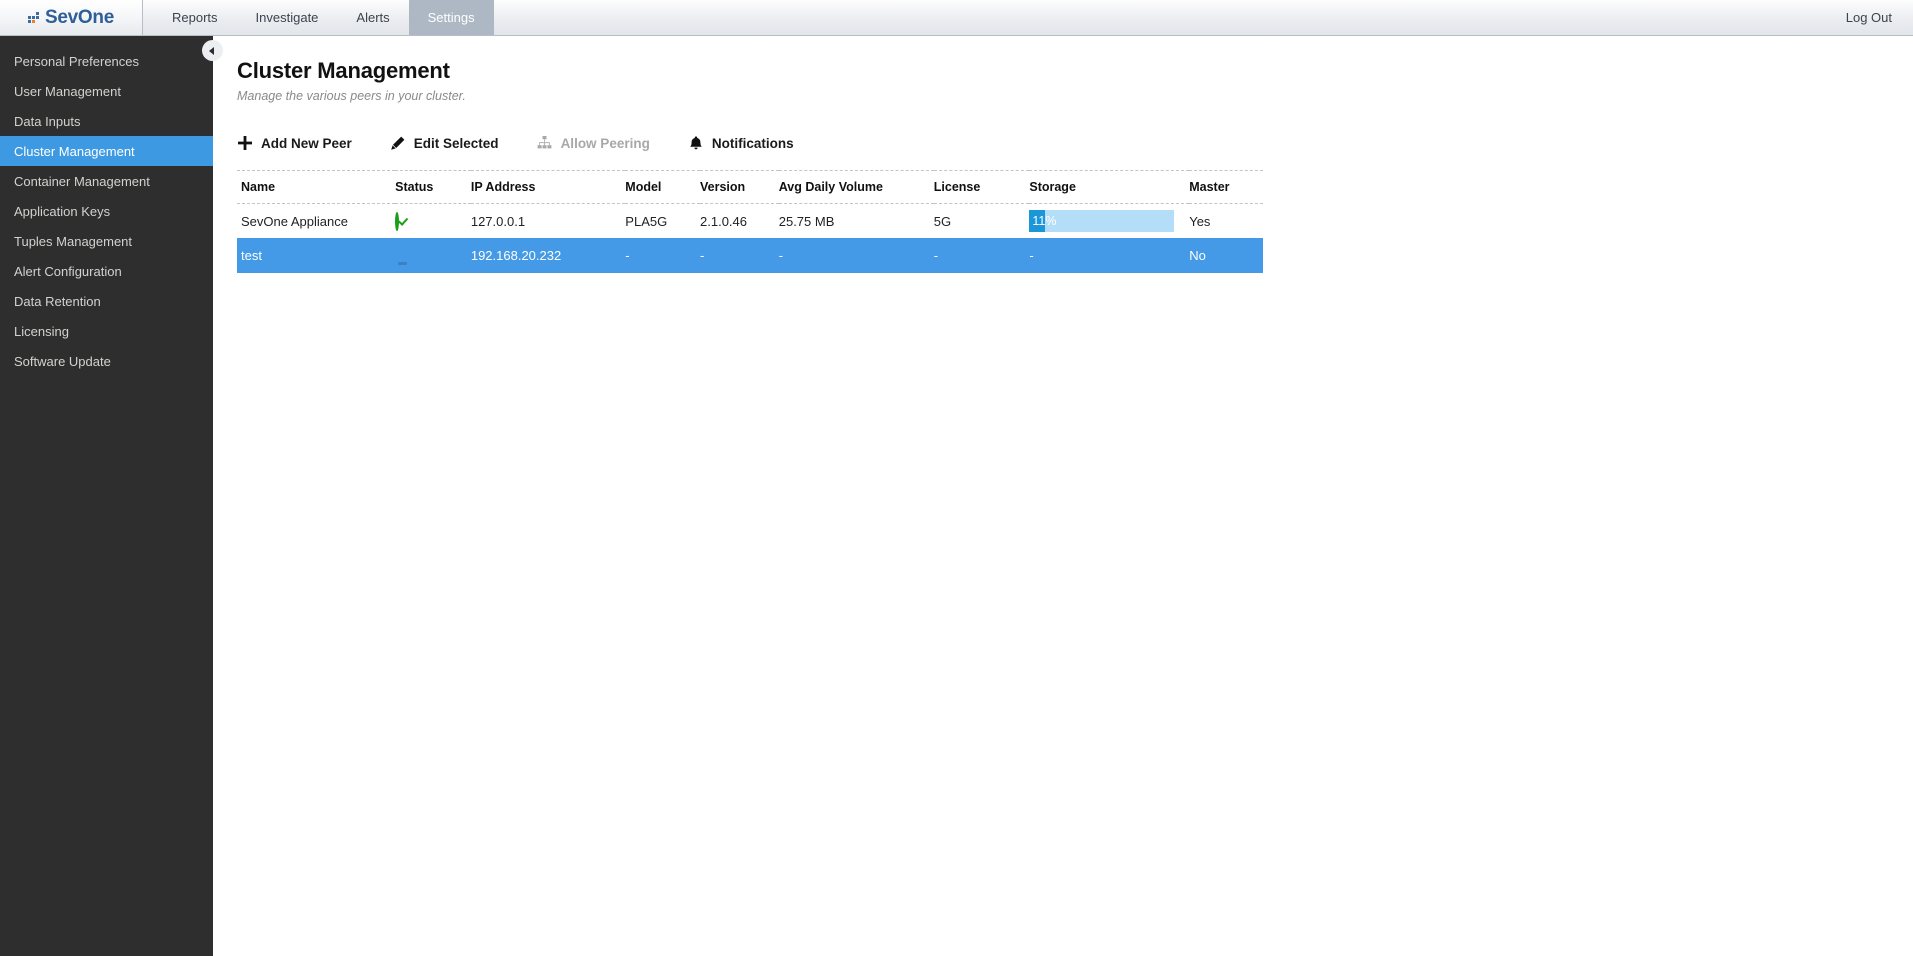 Image resolution: width=1913 pixels, height=956 pixels. Describe the element at coordinates (696, 143) in the screenshot. I see `bell-icon` at that location.